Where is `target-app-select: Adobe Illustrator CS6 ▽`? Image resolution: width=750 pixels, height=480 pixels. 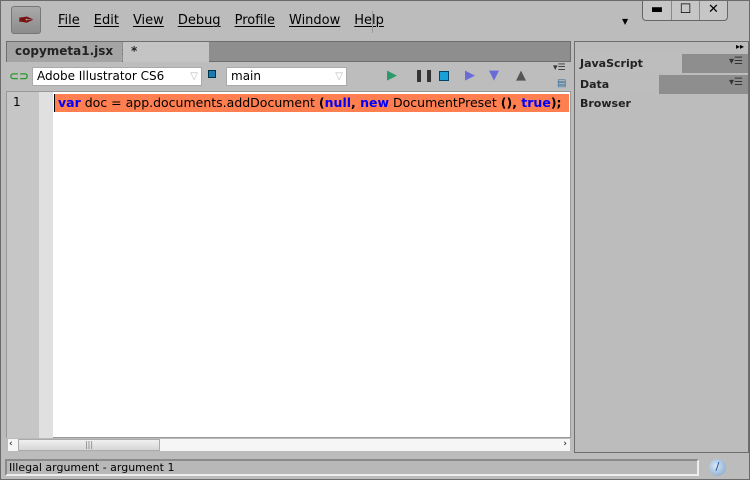
target-app-select: Adobe Illustrator CS6 ▽ is located at coordinates (117, 76).